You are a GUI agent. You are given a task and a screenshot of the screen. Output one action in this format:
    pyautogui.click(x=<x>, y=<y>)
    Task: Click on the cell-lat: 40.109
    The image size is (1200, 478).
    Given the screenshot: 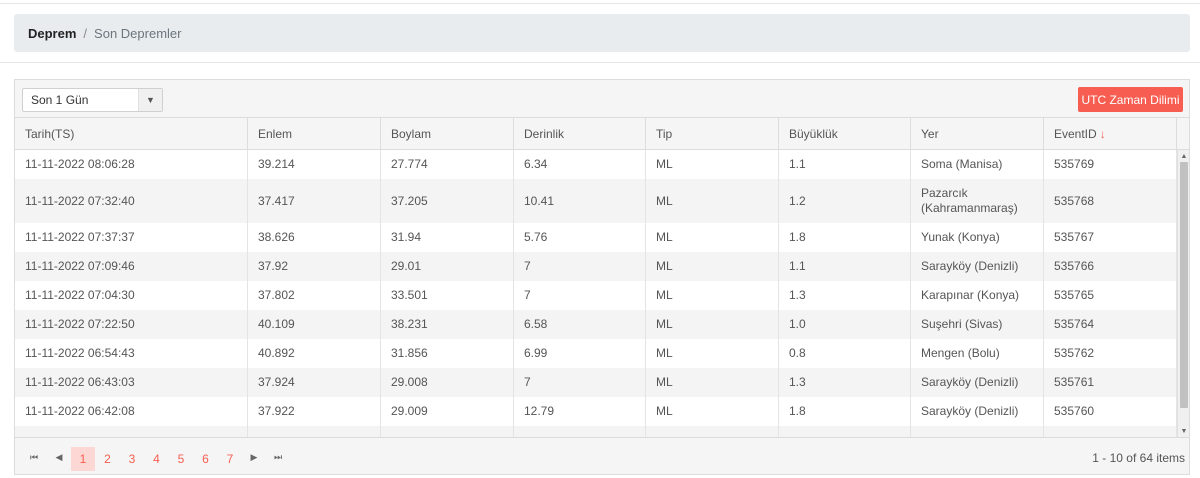 What is the action you would take?
    pyautogui.click(x=314, y=324)
    